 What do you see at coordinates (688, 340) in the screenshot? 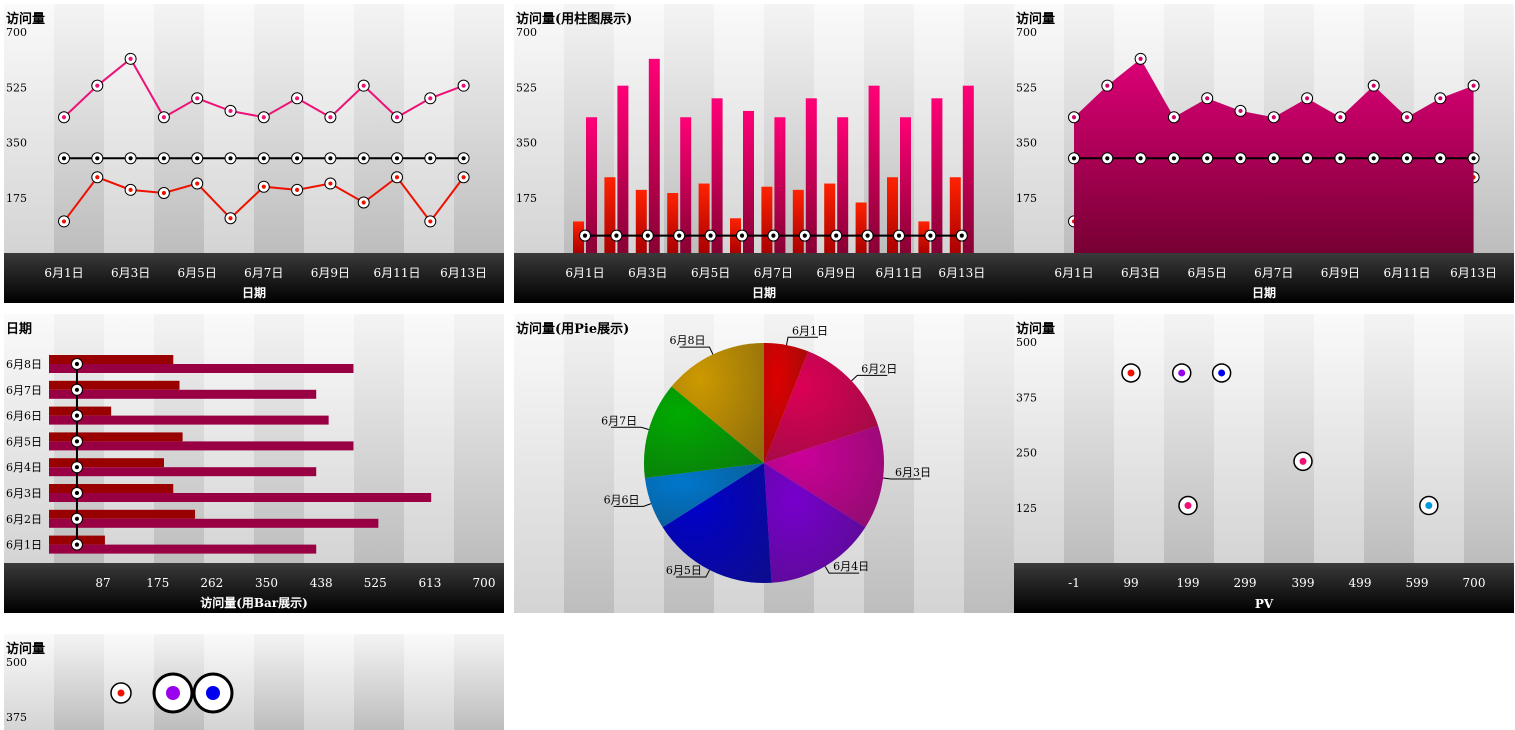
I see `pie-slice-label: 6月8日` at bounding box center [688, 340].